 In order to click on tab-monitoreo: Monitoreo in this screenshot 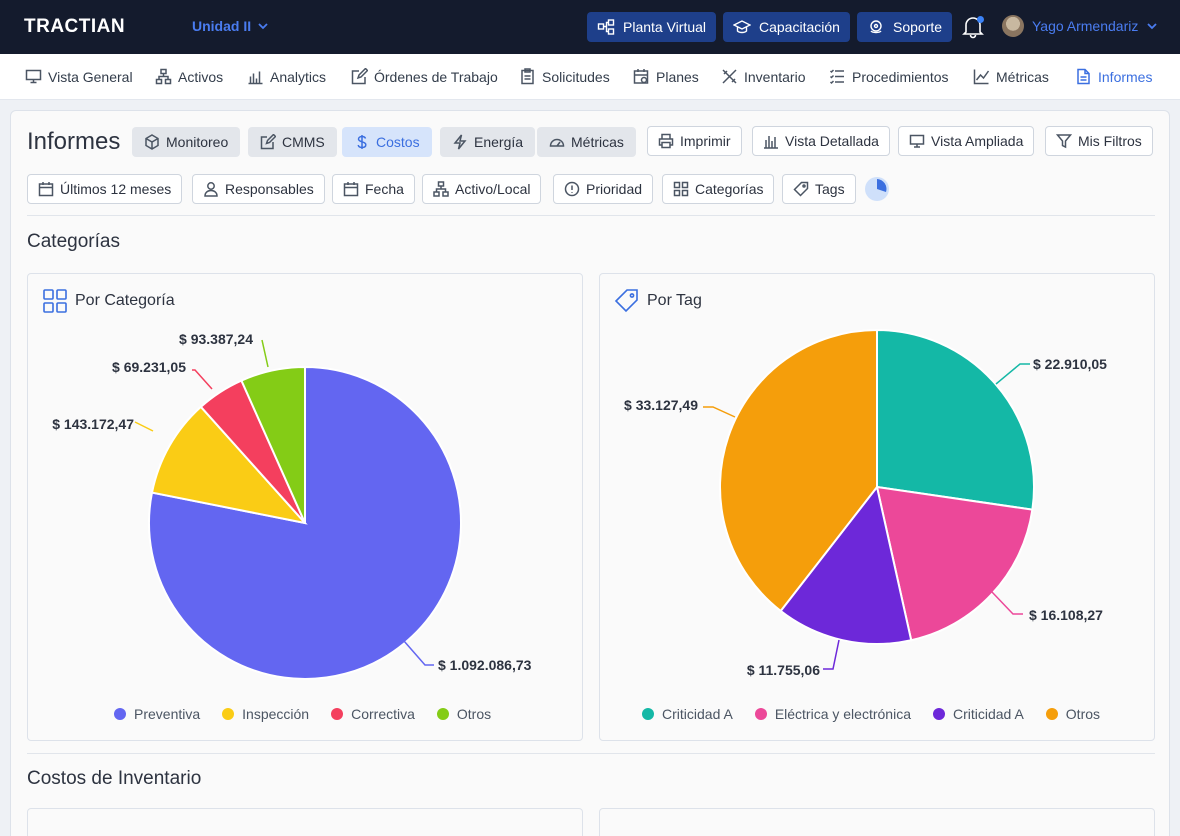, I will do `click(186, 142)`.